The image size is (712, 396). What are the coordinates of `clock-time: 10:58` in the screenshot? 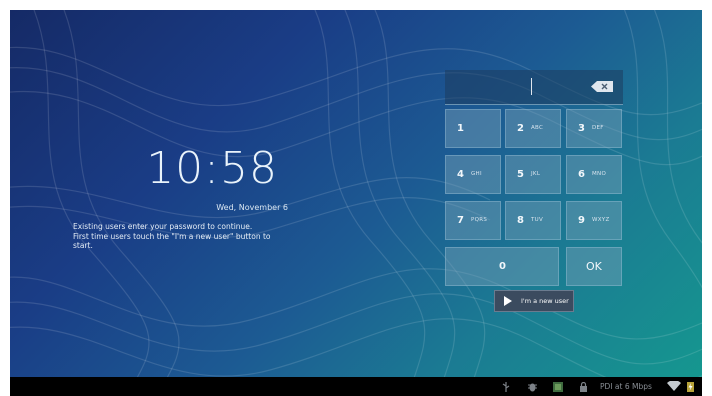 It's located at (212, 168).